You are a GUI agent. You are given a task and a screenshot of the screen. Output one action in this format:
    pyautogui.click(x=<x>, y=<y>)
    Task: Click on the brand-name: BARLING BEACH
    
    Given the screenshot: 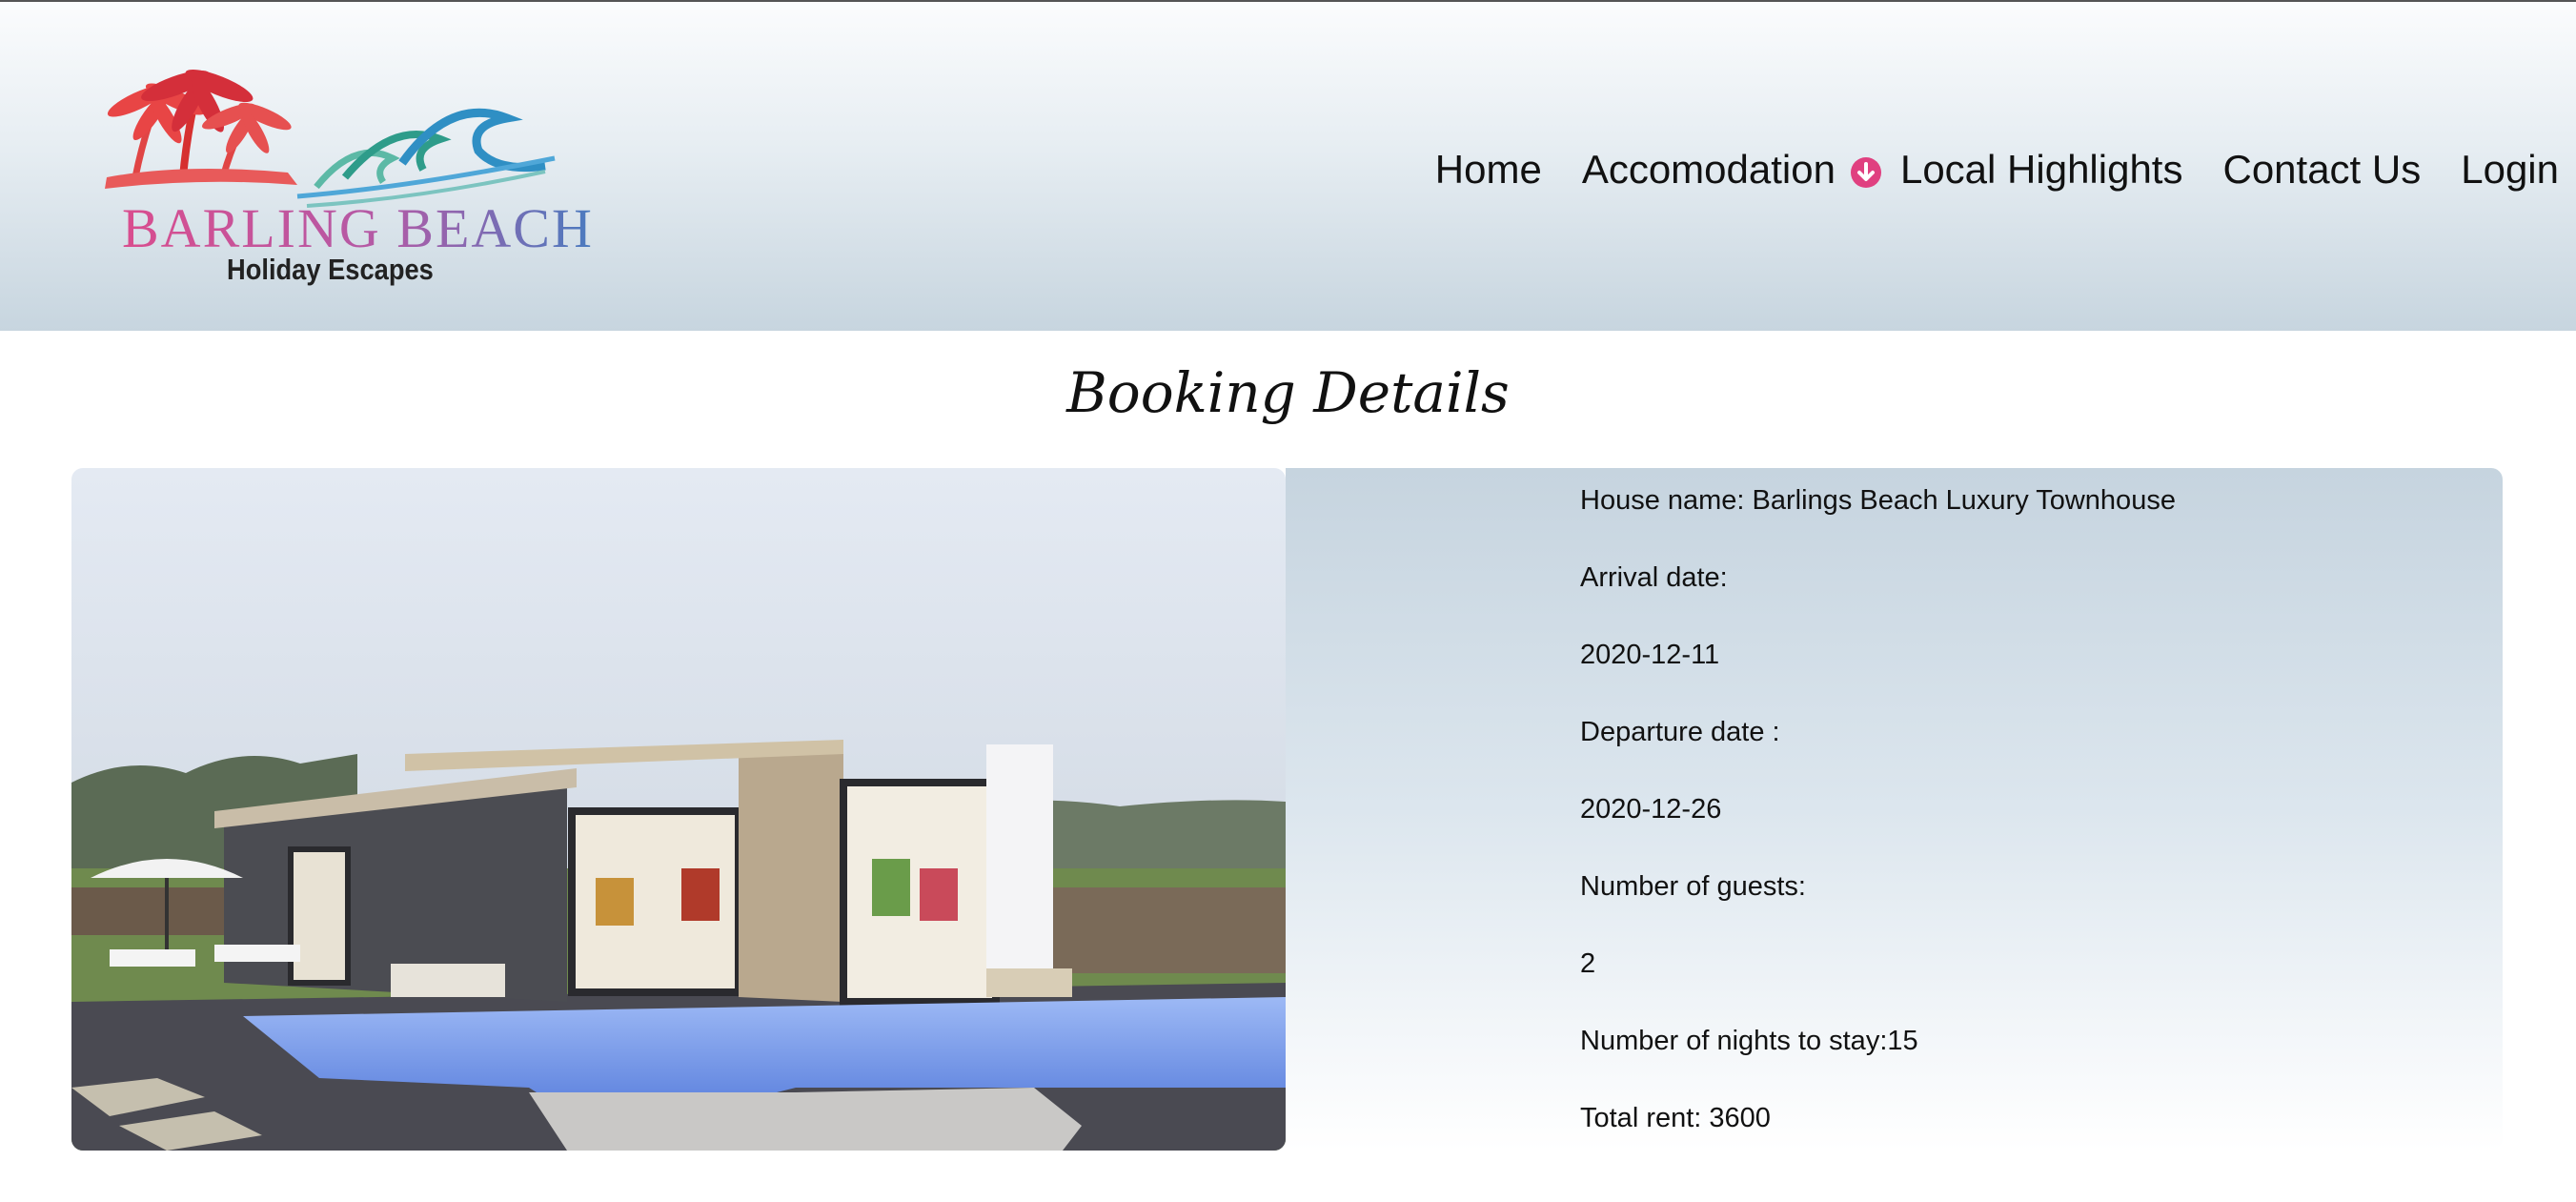 What is the action you would take?
    pyautogui.click(x=358, y=228)
    